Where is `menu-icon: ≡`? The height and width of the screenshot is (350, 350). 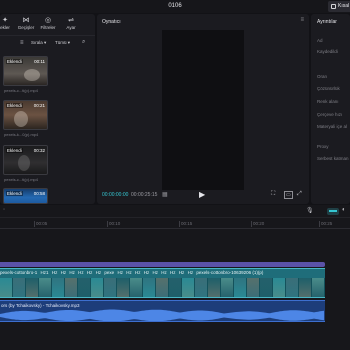
menu-icon: ≡ is located at coordinates (302, 20).